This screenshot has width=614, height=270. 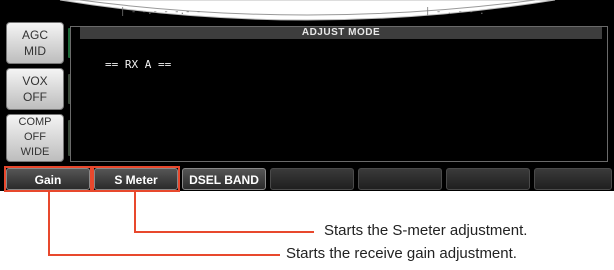 I want to click on comp-width: WIDE, so click(x=35, y=152).